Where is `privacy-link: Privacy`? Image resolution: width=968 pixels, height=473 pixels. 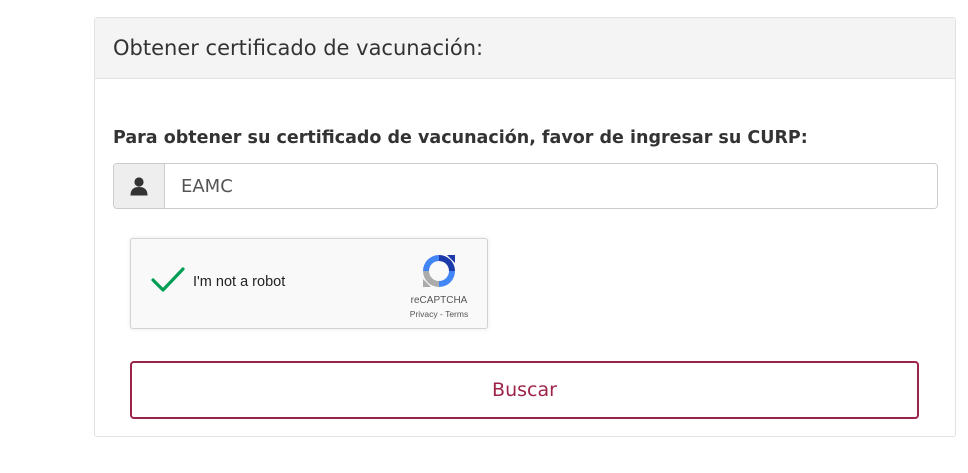 privacy-link: Privacy is located at coordinates (424, 314).